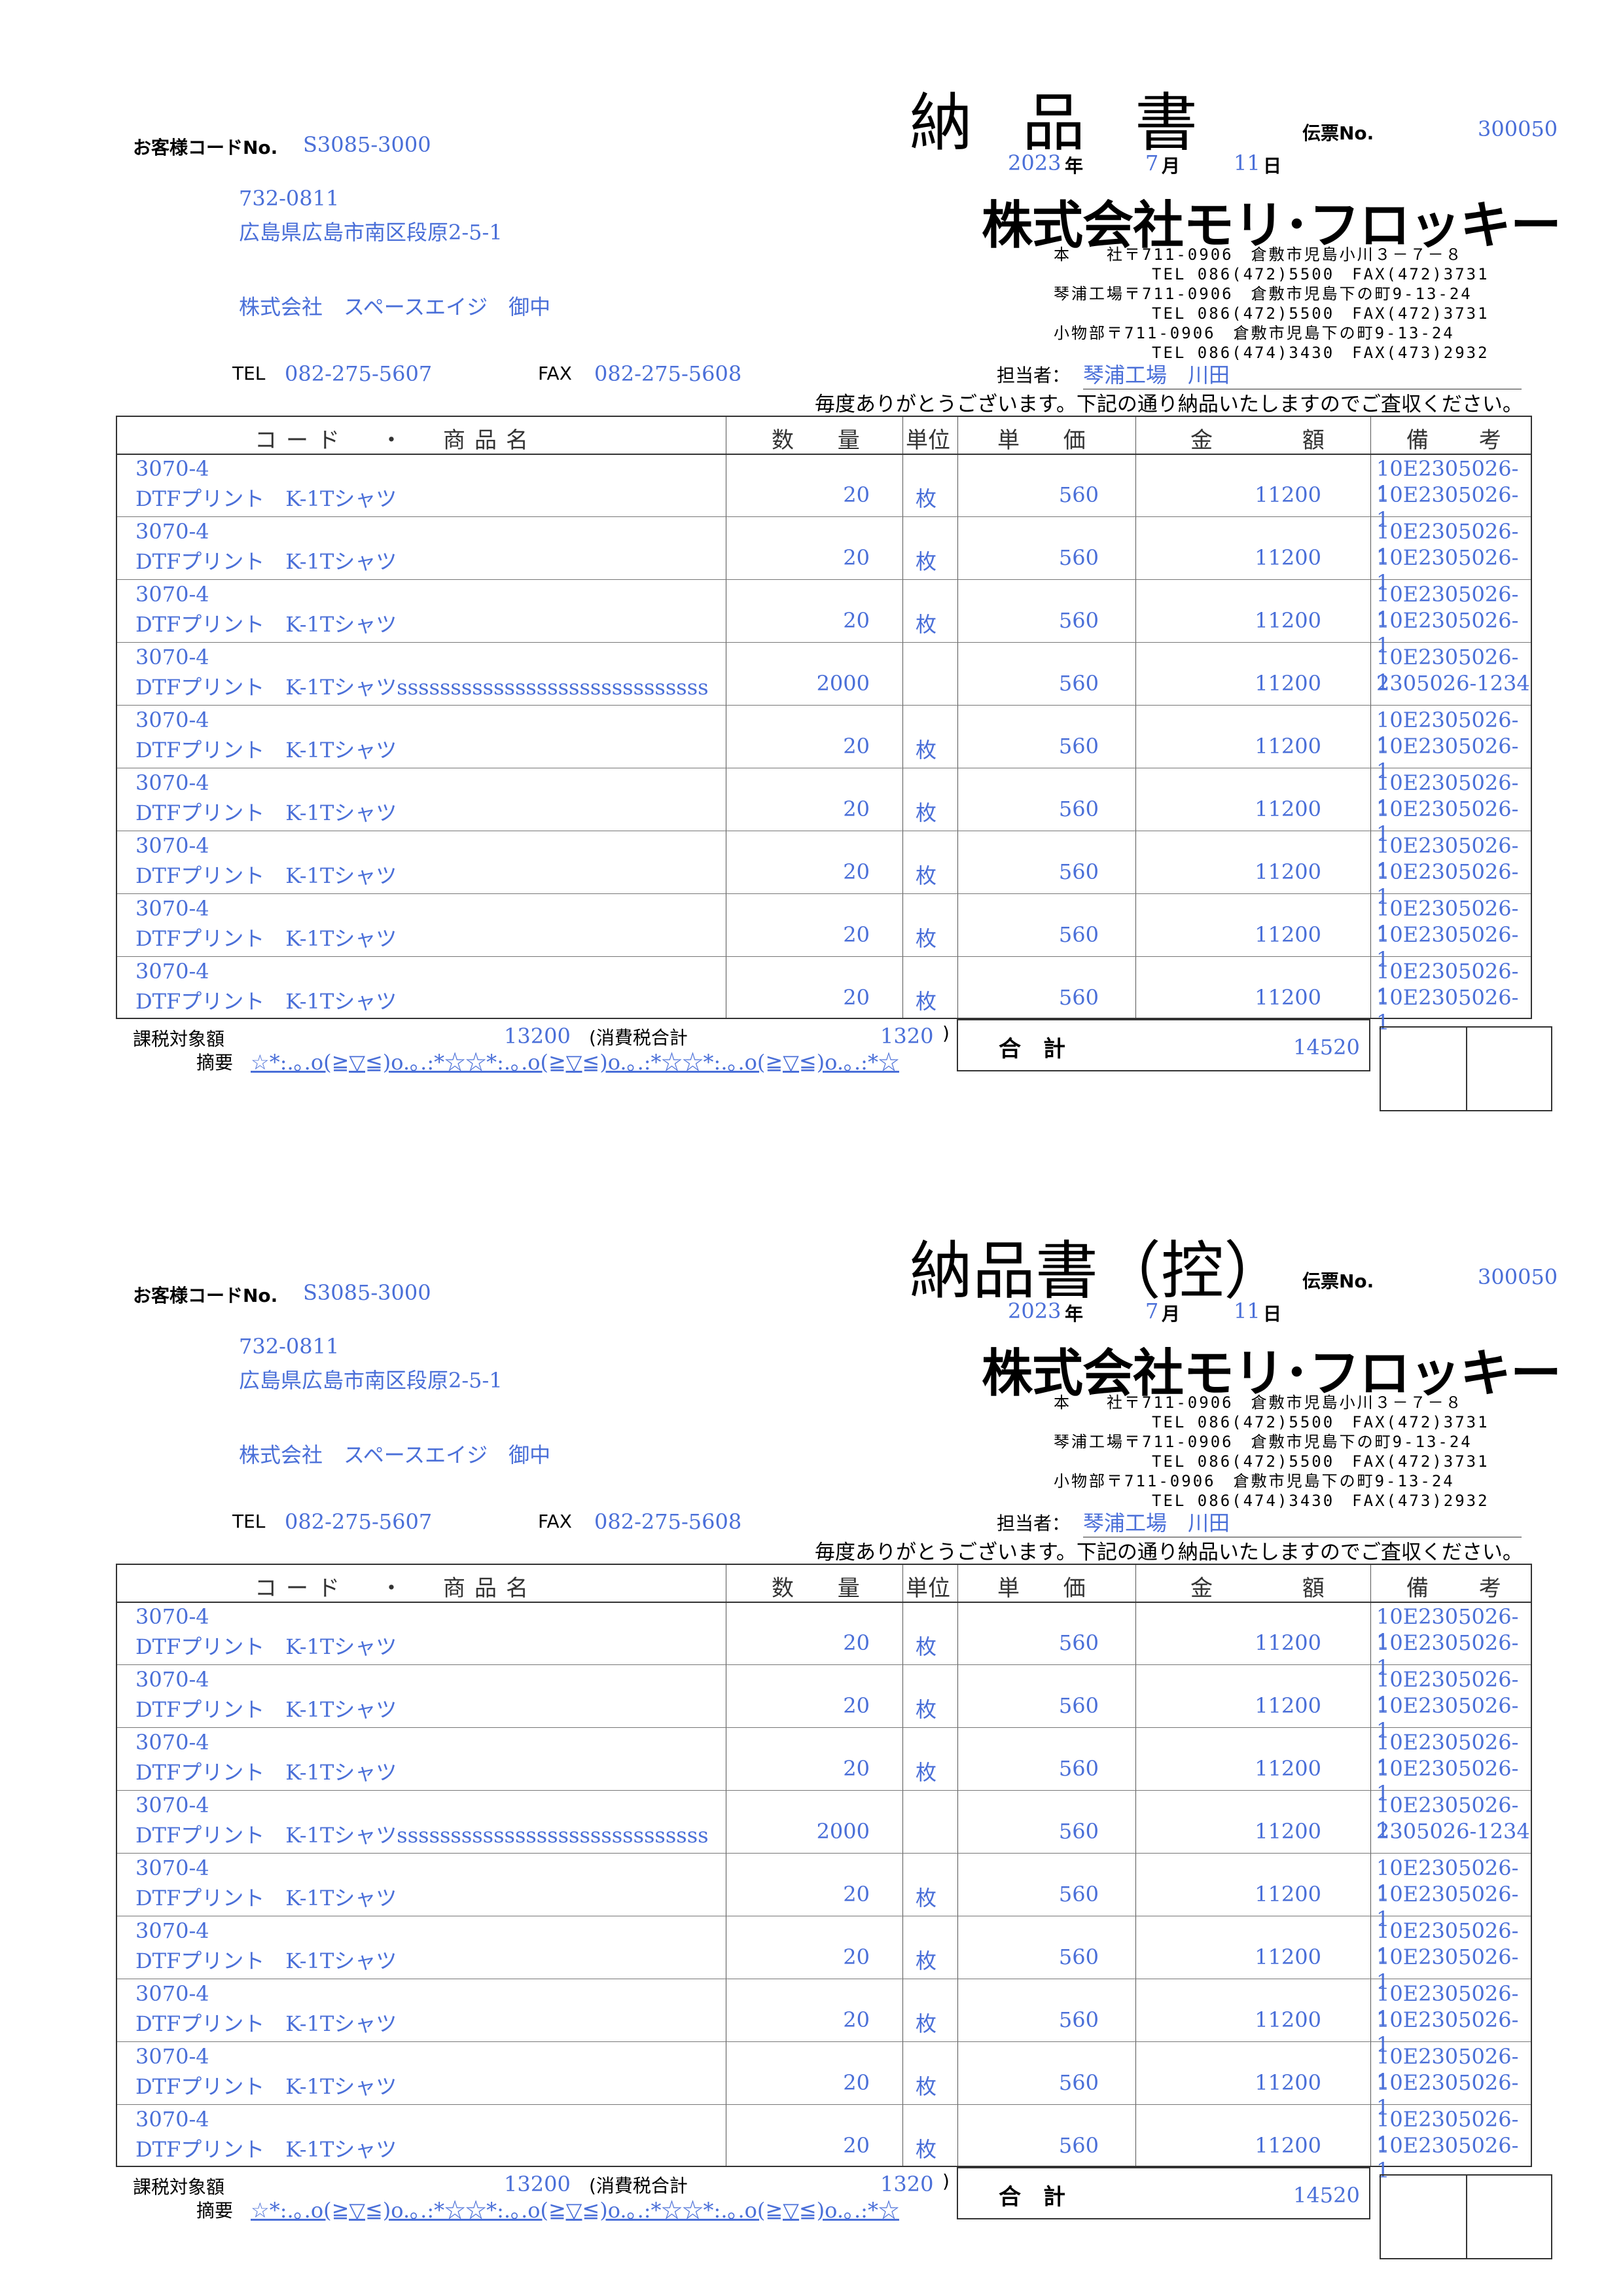 The height and width of the screenshot is (2296, 1623). What do you see at coordinates (1074, 166) in the screenshot?
I see `date-year-label: 年` at bounding box center [1074, 166].